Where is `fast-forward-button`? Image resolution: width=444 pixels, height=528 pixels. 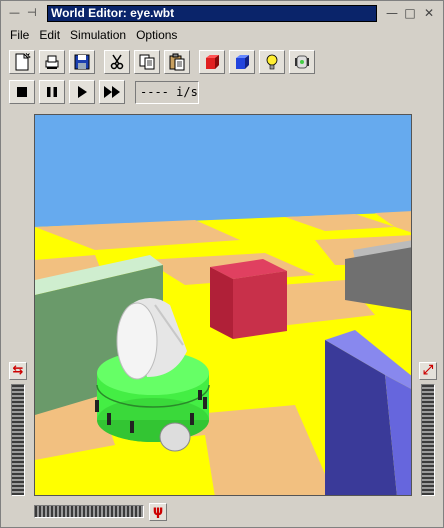
fast-forward-button is located at coordinates (112, 92).